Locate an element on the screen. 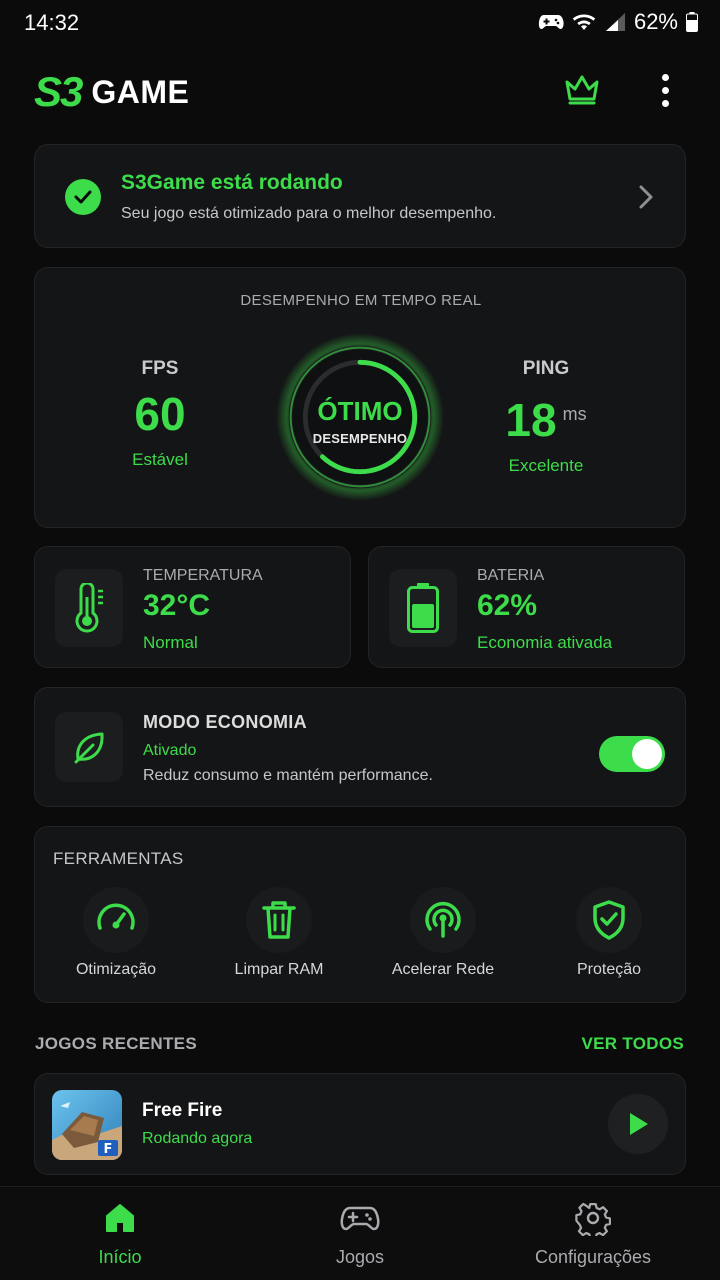  tool-label: Proteção is located at coordinates (609, 969).